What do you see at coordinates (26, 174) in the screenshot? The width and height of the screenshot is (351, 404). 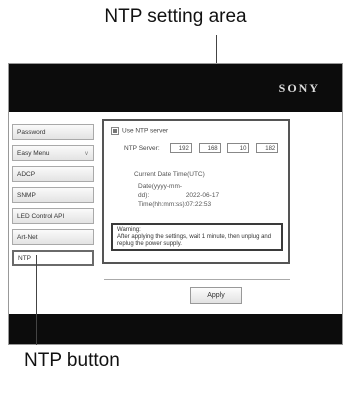 I see `sidebar-item-label: ADCP` at bounding box center [26, 174].